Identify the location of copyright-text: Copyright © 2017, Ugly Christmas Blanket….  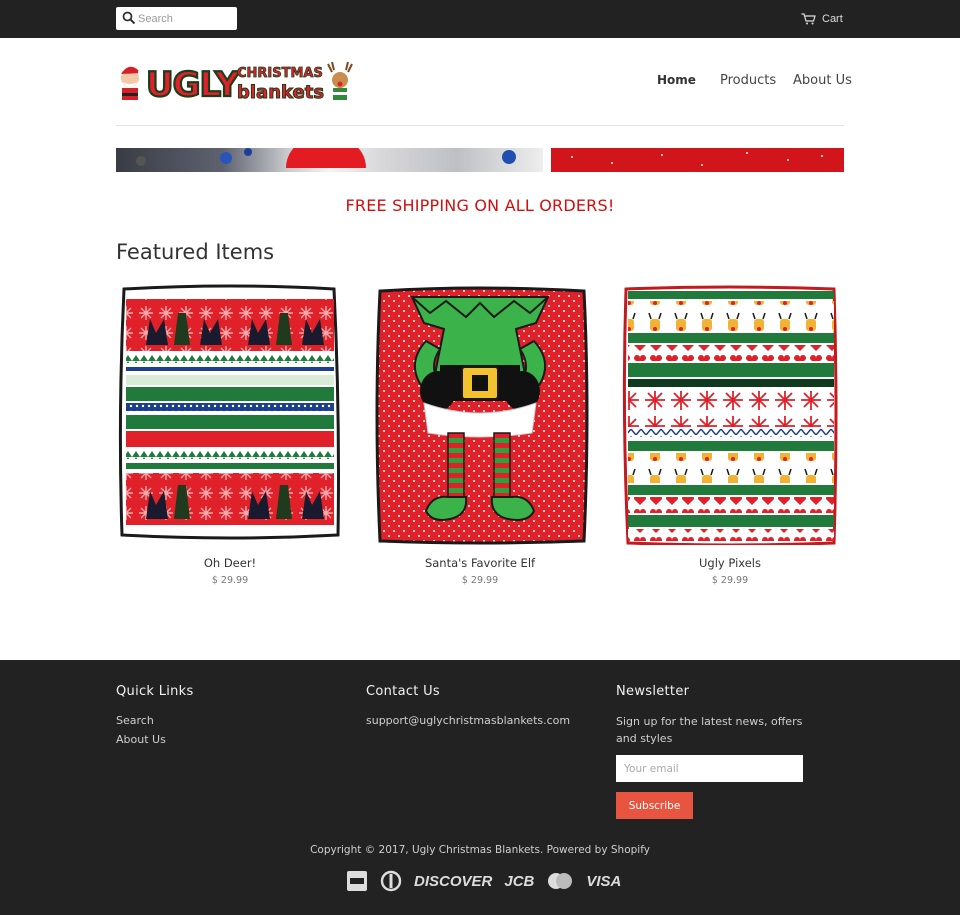
(480, 850).